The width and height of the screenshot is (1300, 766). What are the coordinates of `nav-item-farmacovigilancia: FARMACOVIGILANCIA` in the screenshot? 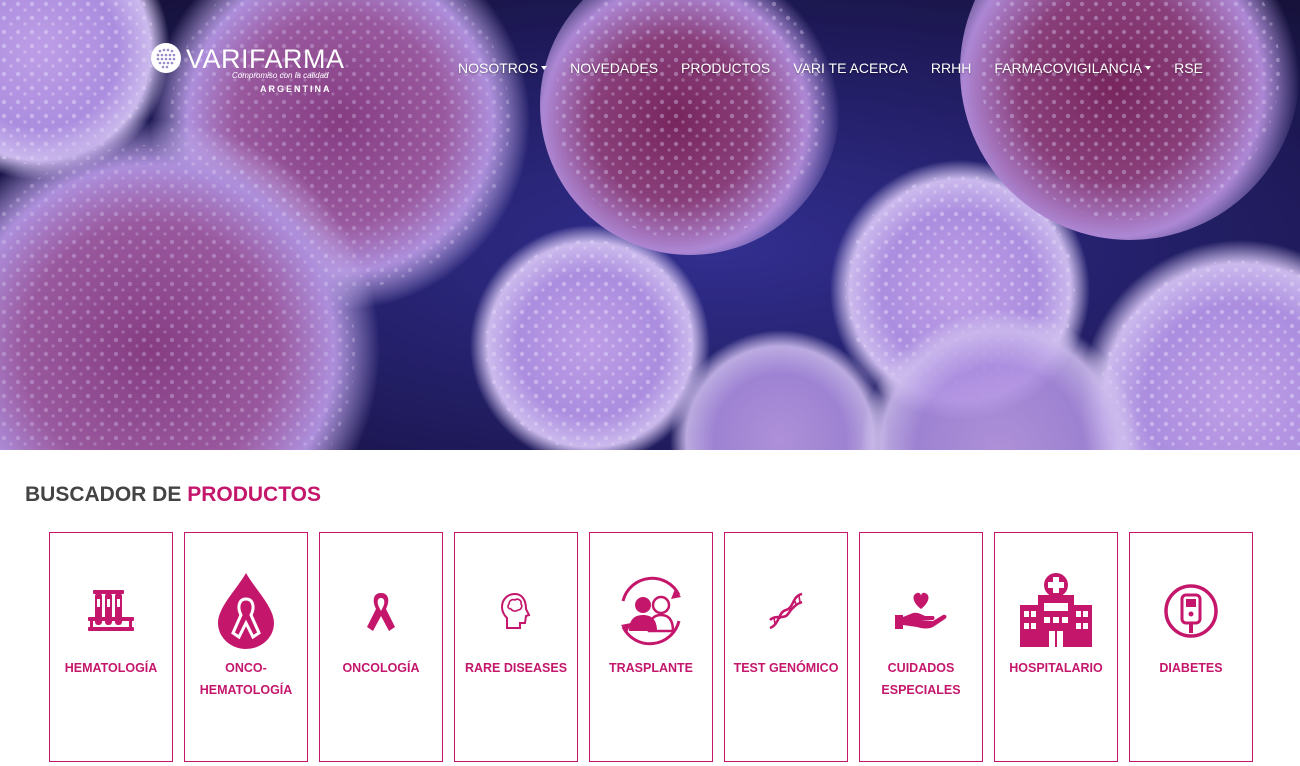 It's located at (1073, 68).